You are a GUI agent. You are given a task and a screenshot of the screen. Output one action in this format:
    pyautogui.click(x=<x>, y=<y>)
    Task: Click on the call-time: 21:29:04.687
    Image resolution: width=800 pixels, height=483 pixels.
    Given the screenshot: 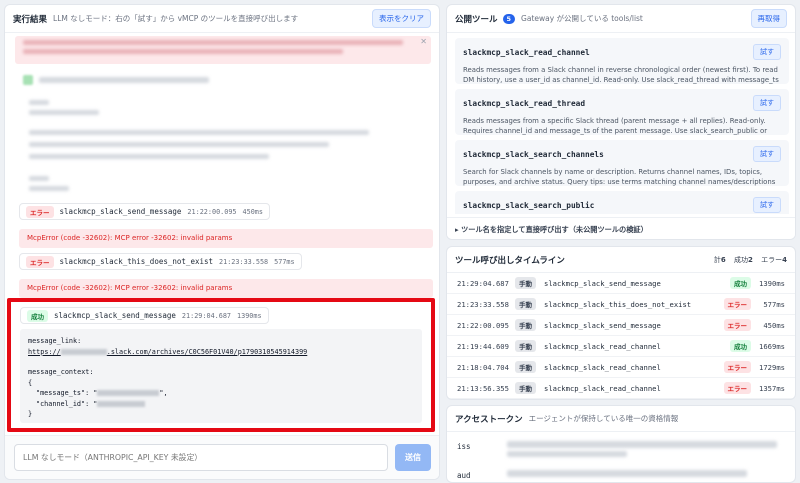 What is the action you would take?
    pyautogui.click(x=206, y=315)
    